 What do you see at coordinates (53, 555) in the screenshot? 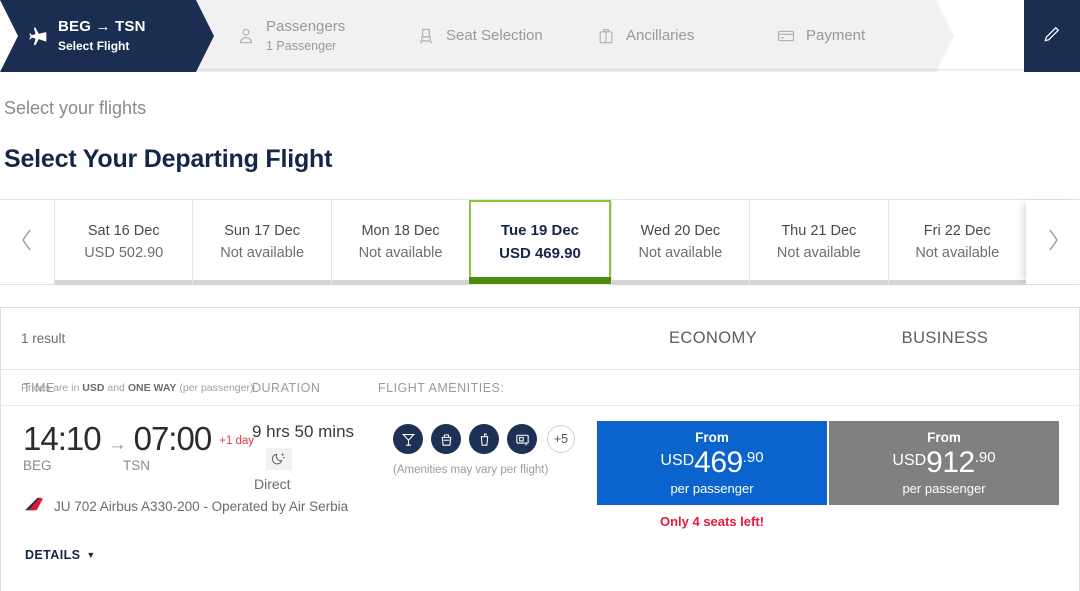
I see `details-label: DETAILS` at bounding box center [53, 555].